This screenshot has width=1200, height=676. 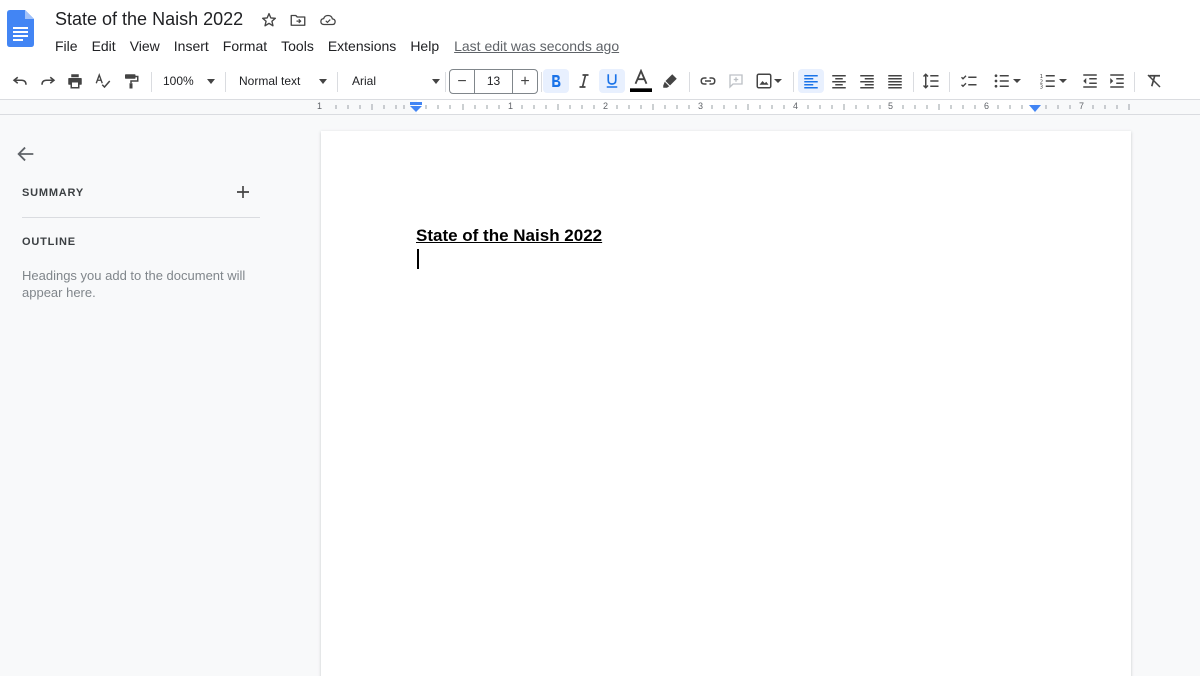 I want to click on document-heading: State of the Naish 2022, so click(x=509, y=236).